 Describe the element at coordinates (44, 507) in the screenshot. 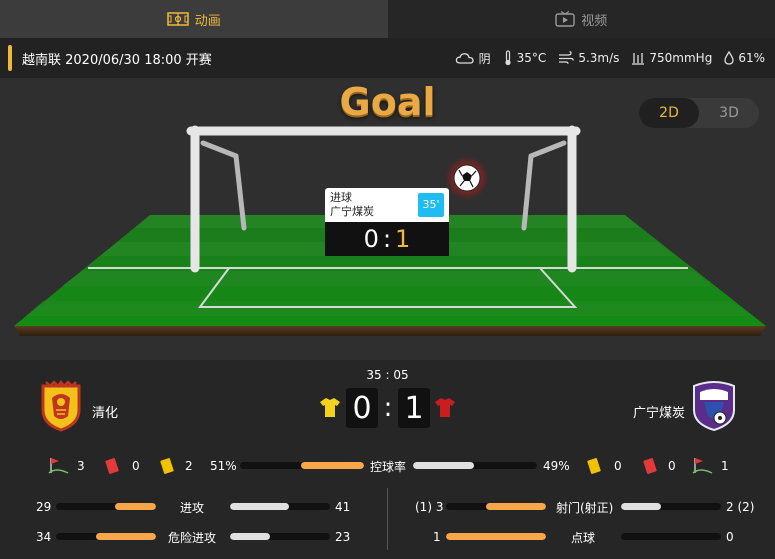

I see `attack-home-value: 29` at that location.